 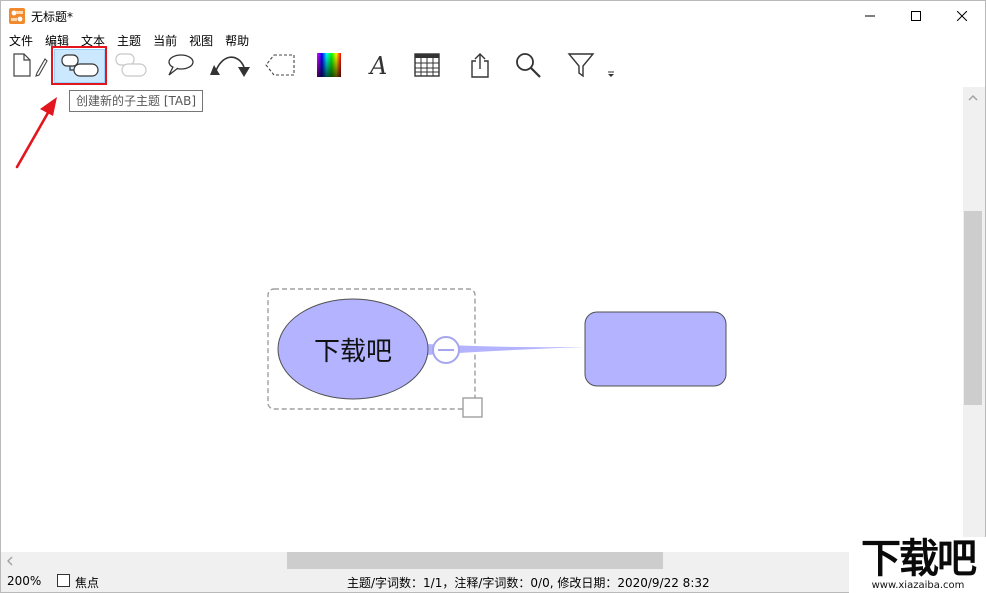 I want to click on font-button: A, so click(x=379, y=65).